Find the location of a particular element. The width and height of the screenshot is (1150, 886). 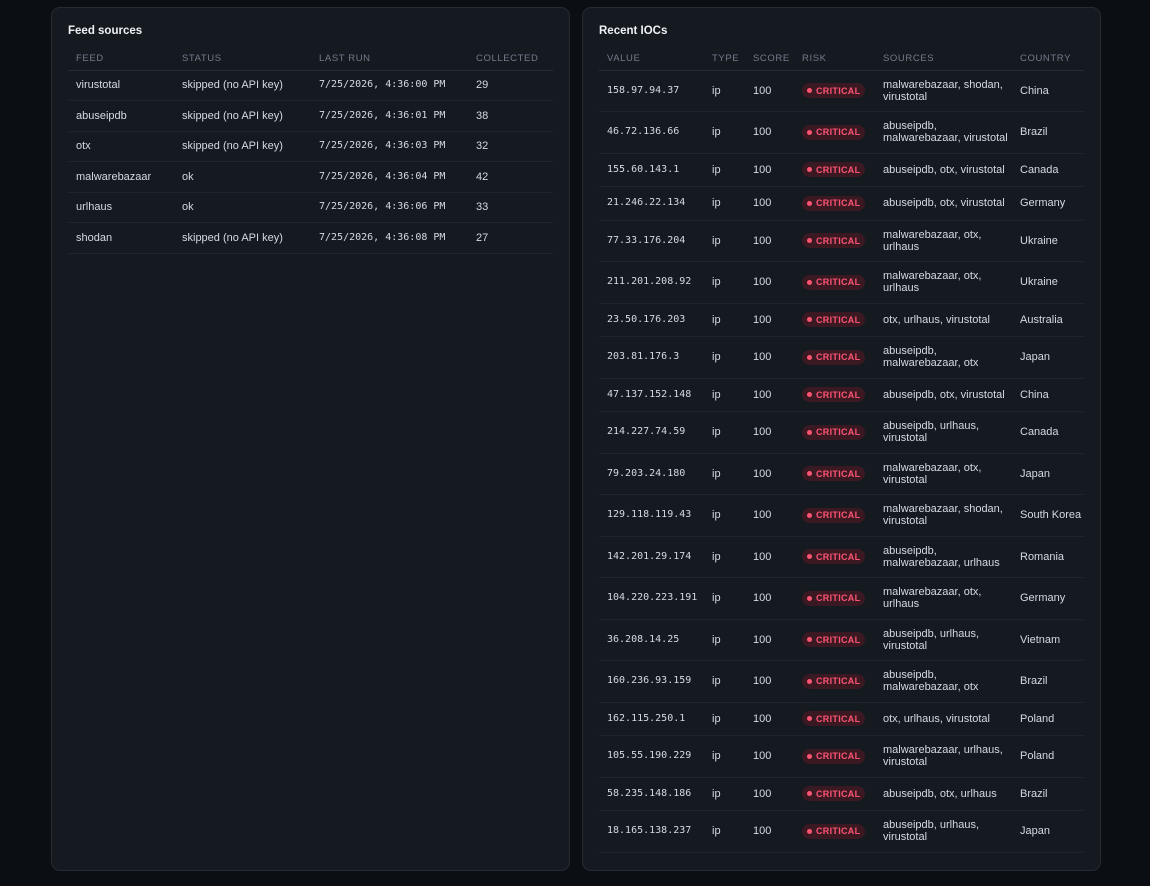

ioc-sources: abuseipdb, urlhaus, virustotal is located at coordinates (943, 432).